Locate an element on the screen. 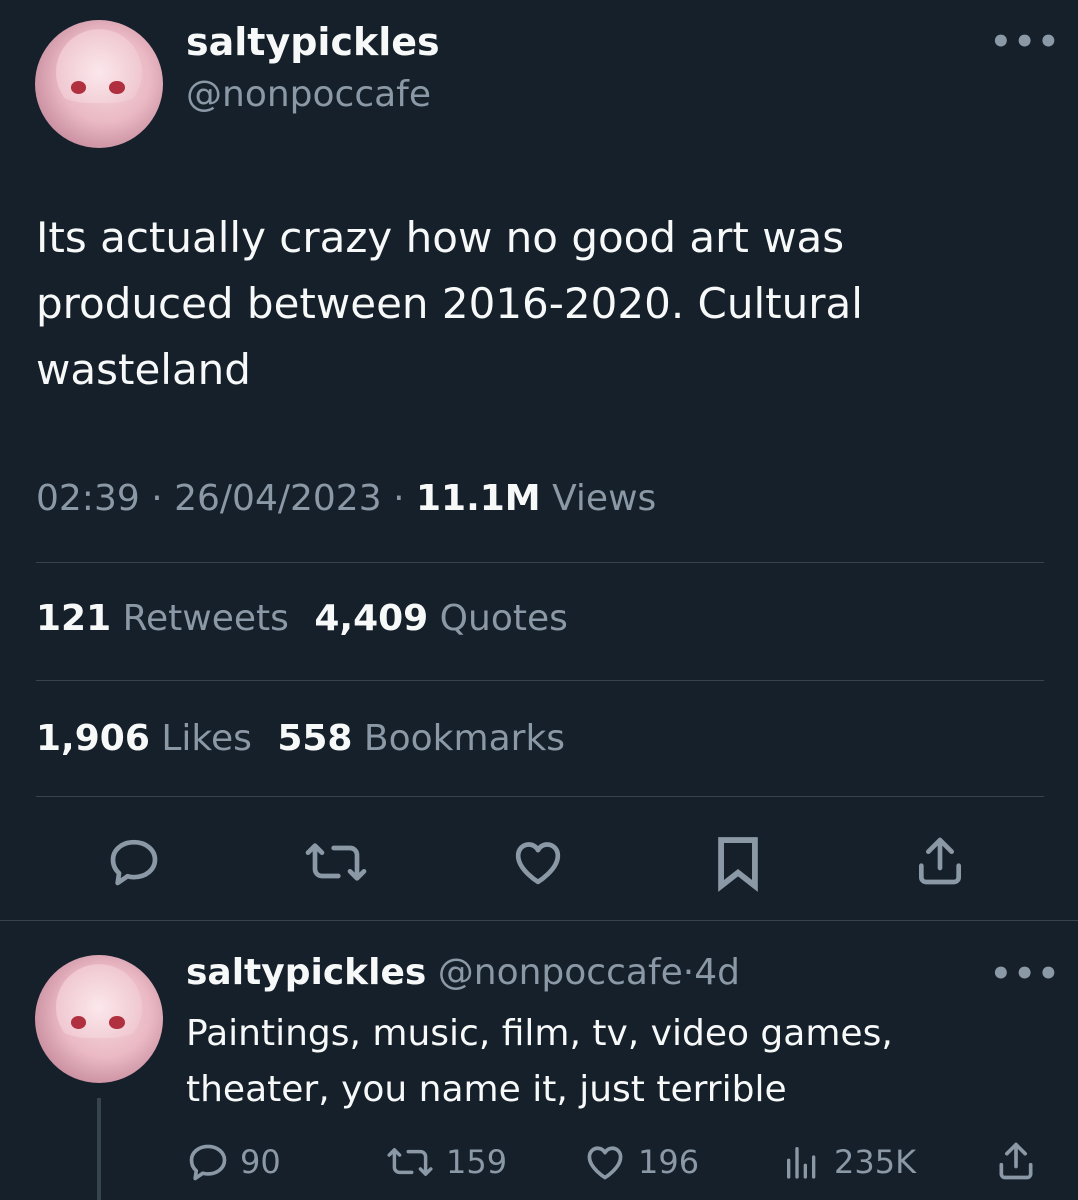 The height and width of the screenshot is (1200, 1078). author-handle: @nonpoccafe is located at coordinates (308, 94).